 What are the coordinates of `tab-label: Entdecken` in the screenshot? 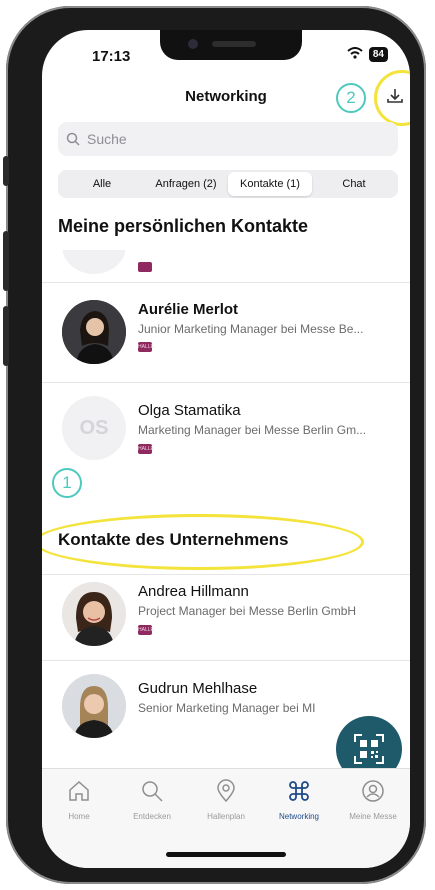 It's located at (152, 816).